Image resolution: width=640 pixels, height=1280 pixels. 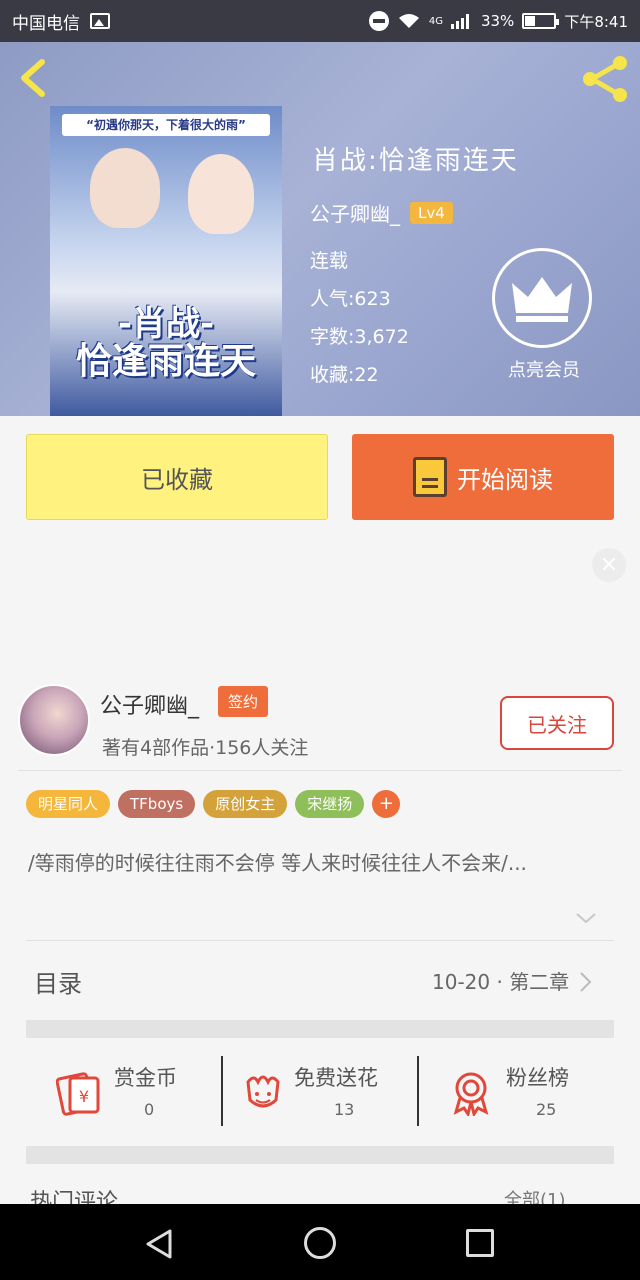 What do you see at coordinates (586, 982) in the screenshot?
I see `chevron-right-icon` at bounding box center [586, 982].